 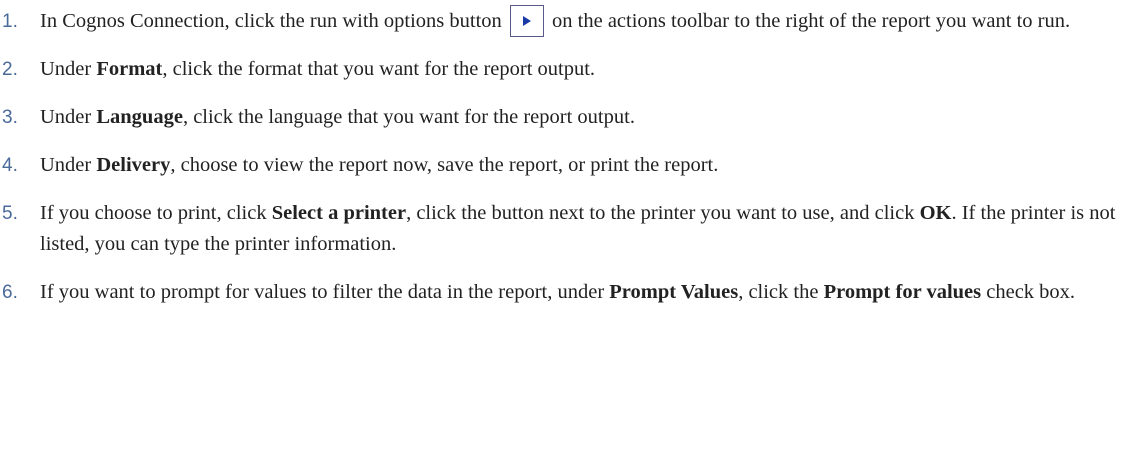 I want to click on ui-term-format: Format, so click(x=129, y=69).